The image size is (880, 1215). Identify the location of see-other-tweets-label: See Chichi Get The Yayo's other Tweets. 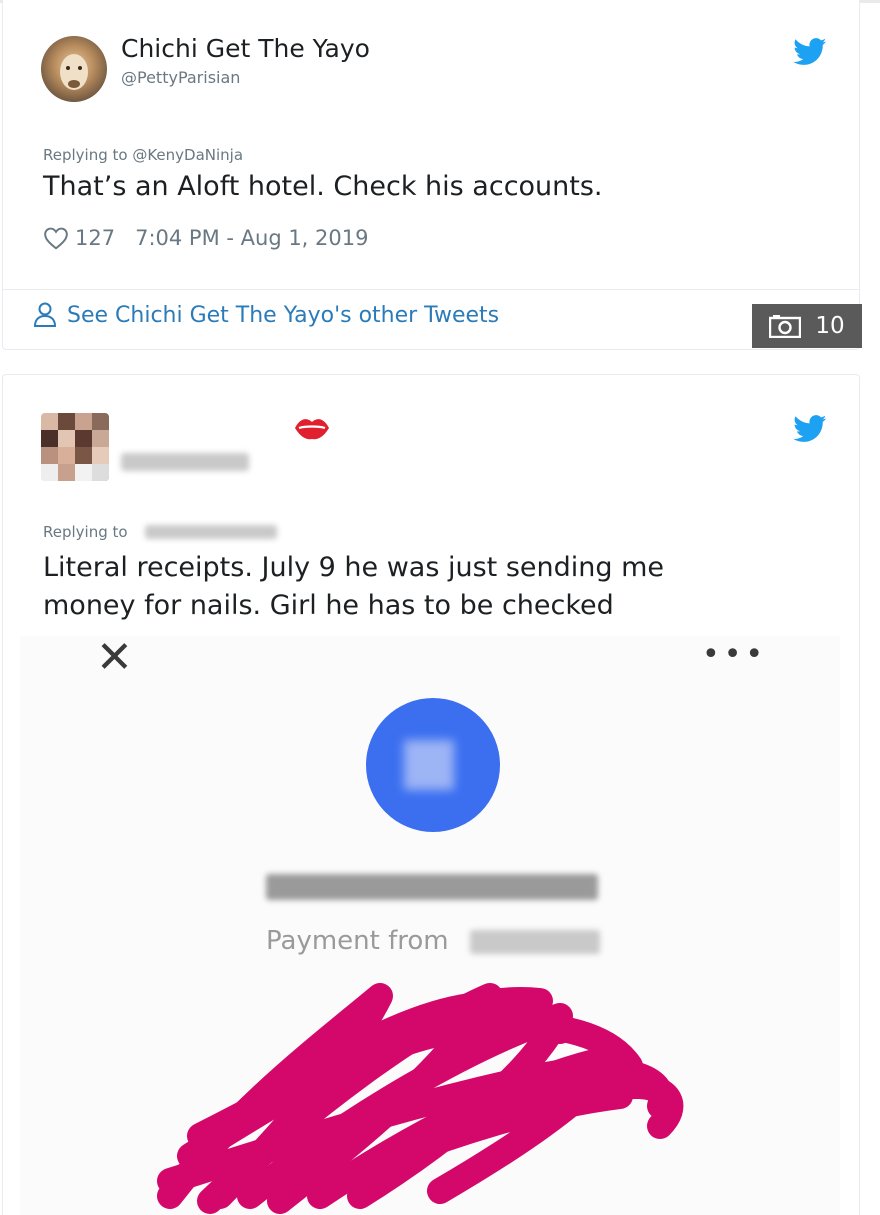
(283, 315).